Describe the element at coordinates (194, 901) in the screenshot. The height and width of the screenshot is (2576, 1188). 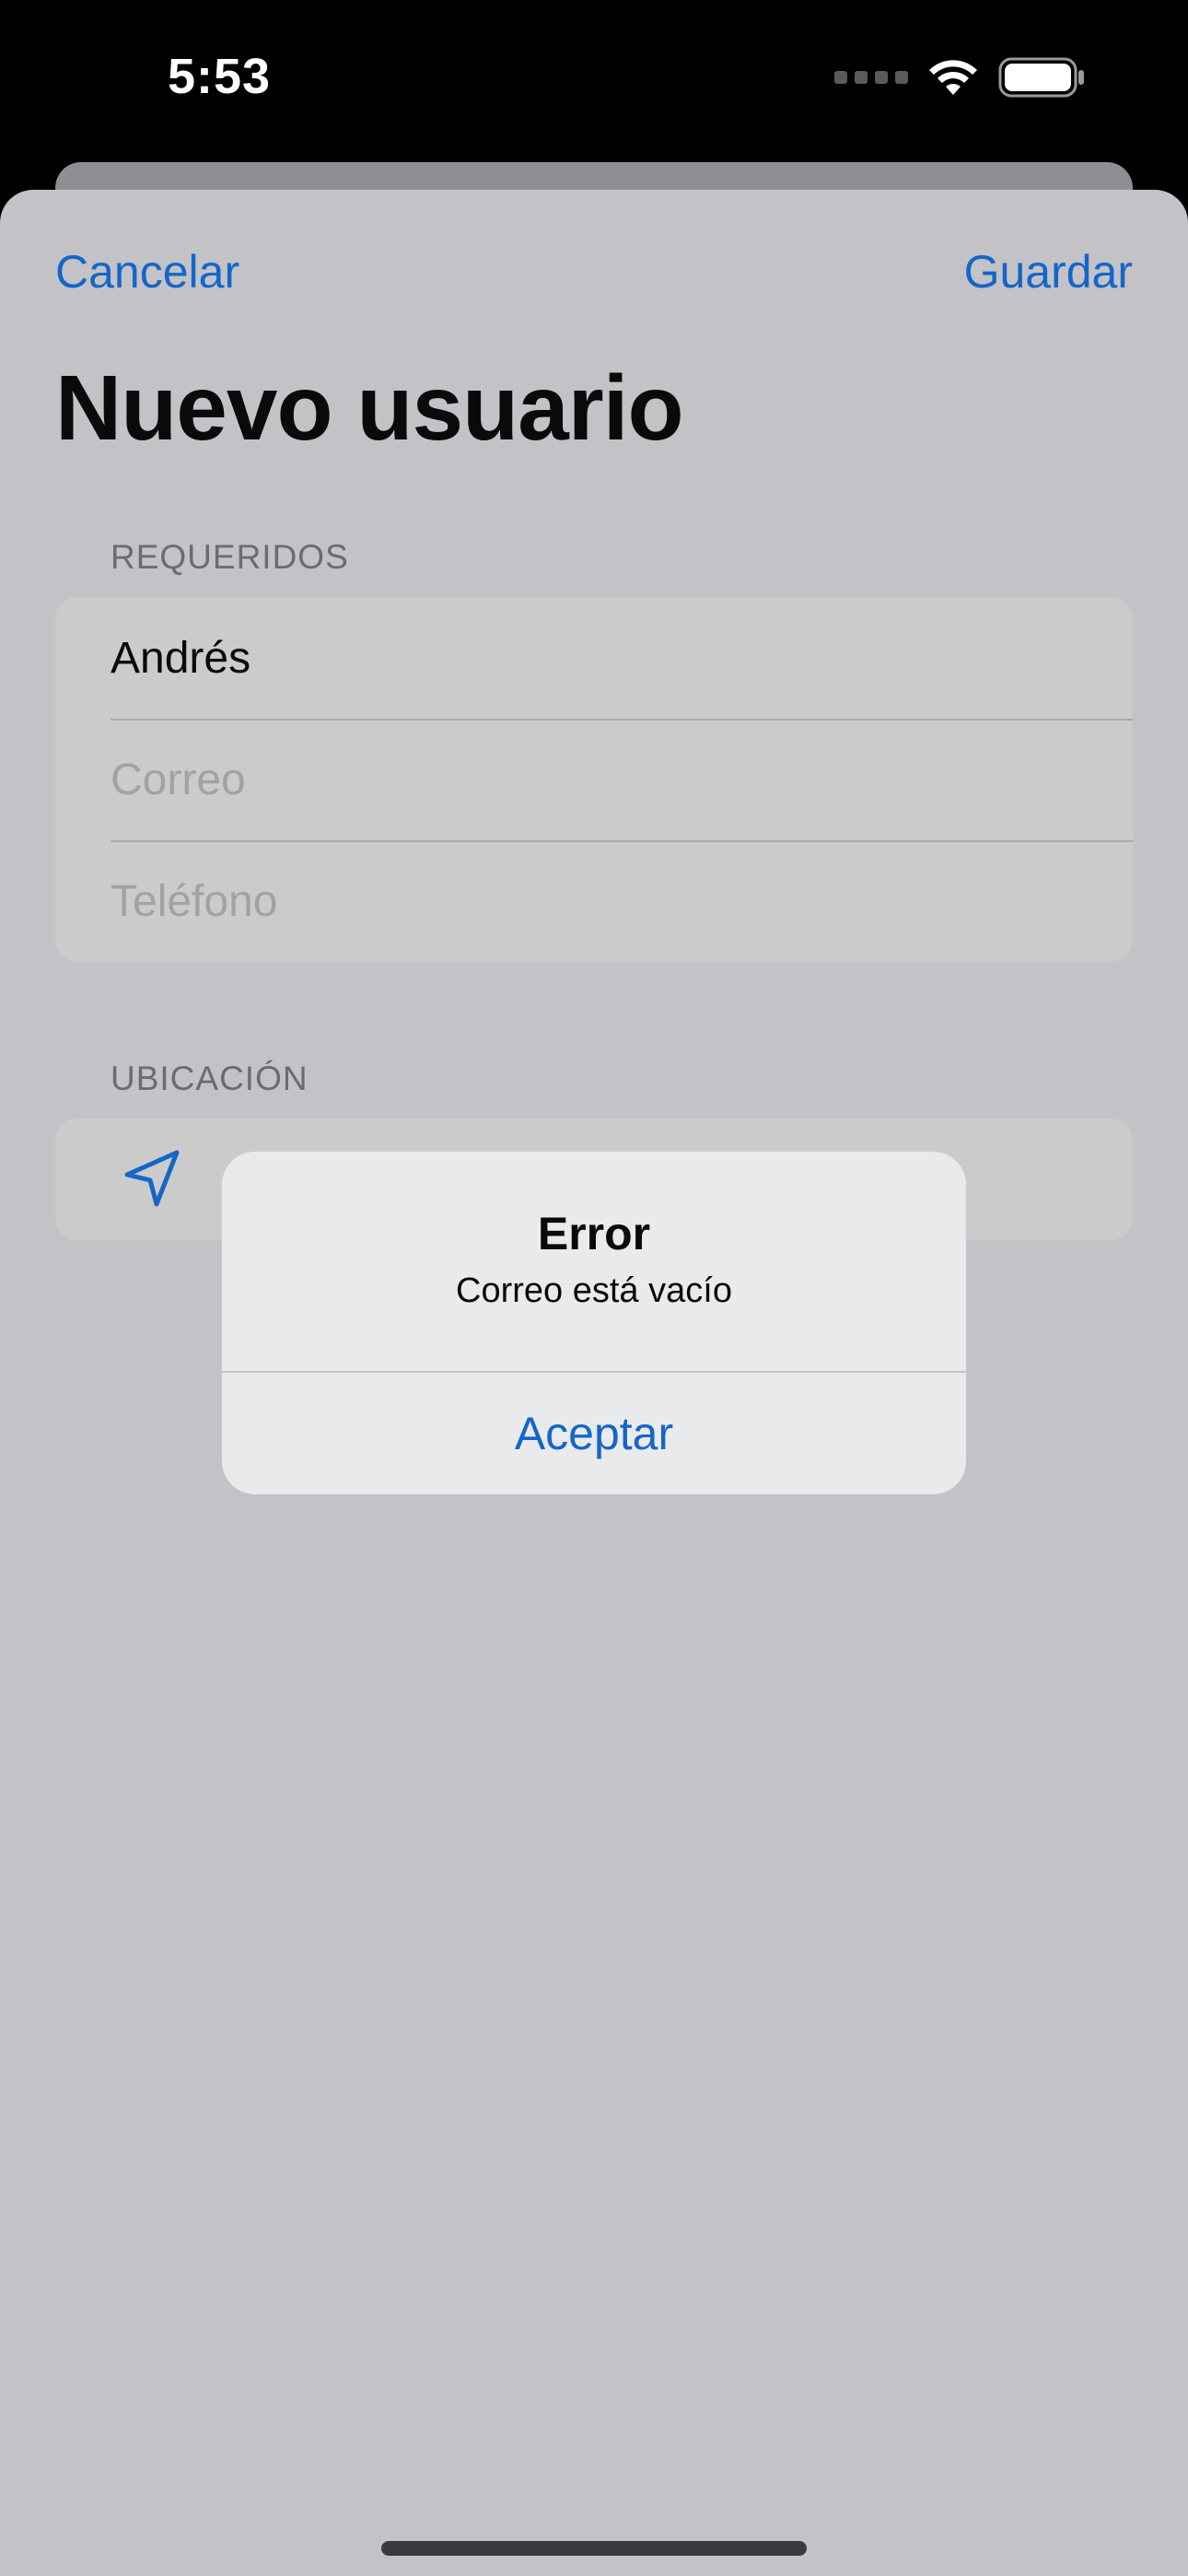
I see `phone-field-placeholder: Teléfono` at that location.